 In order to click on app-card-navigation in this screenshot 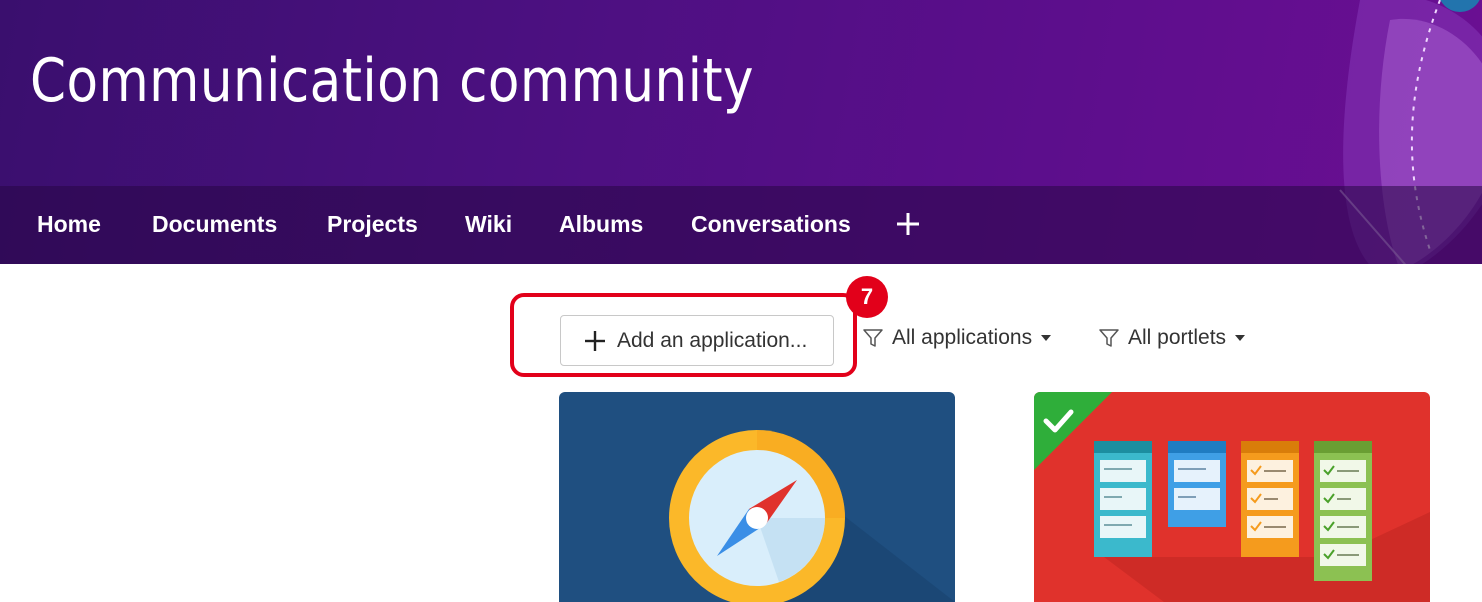, I will do `click(757, 497)`.